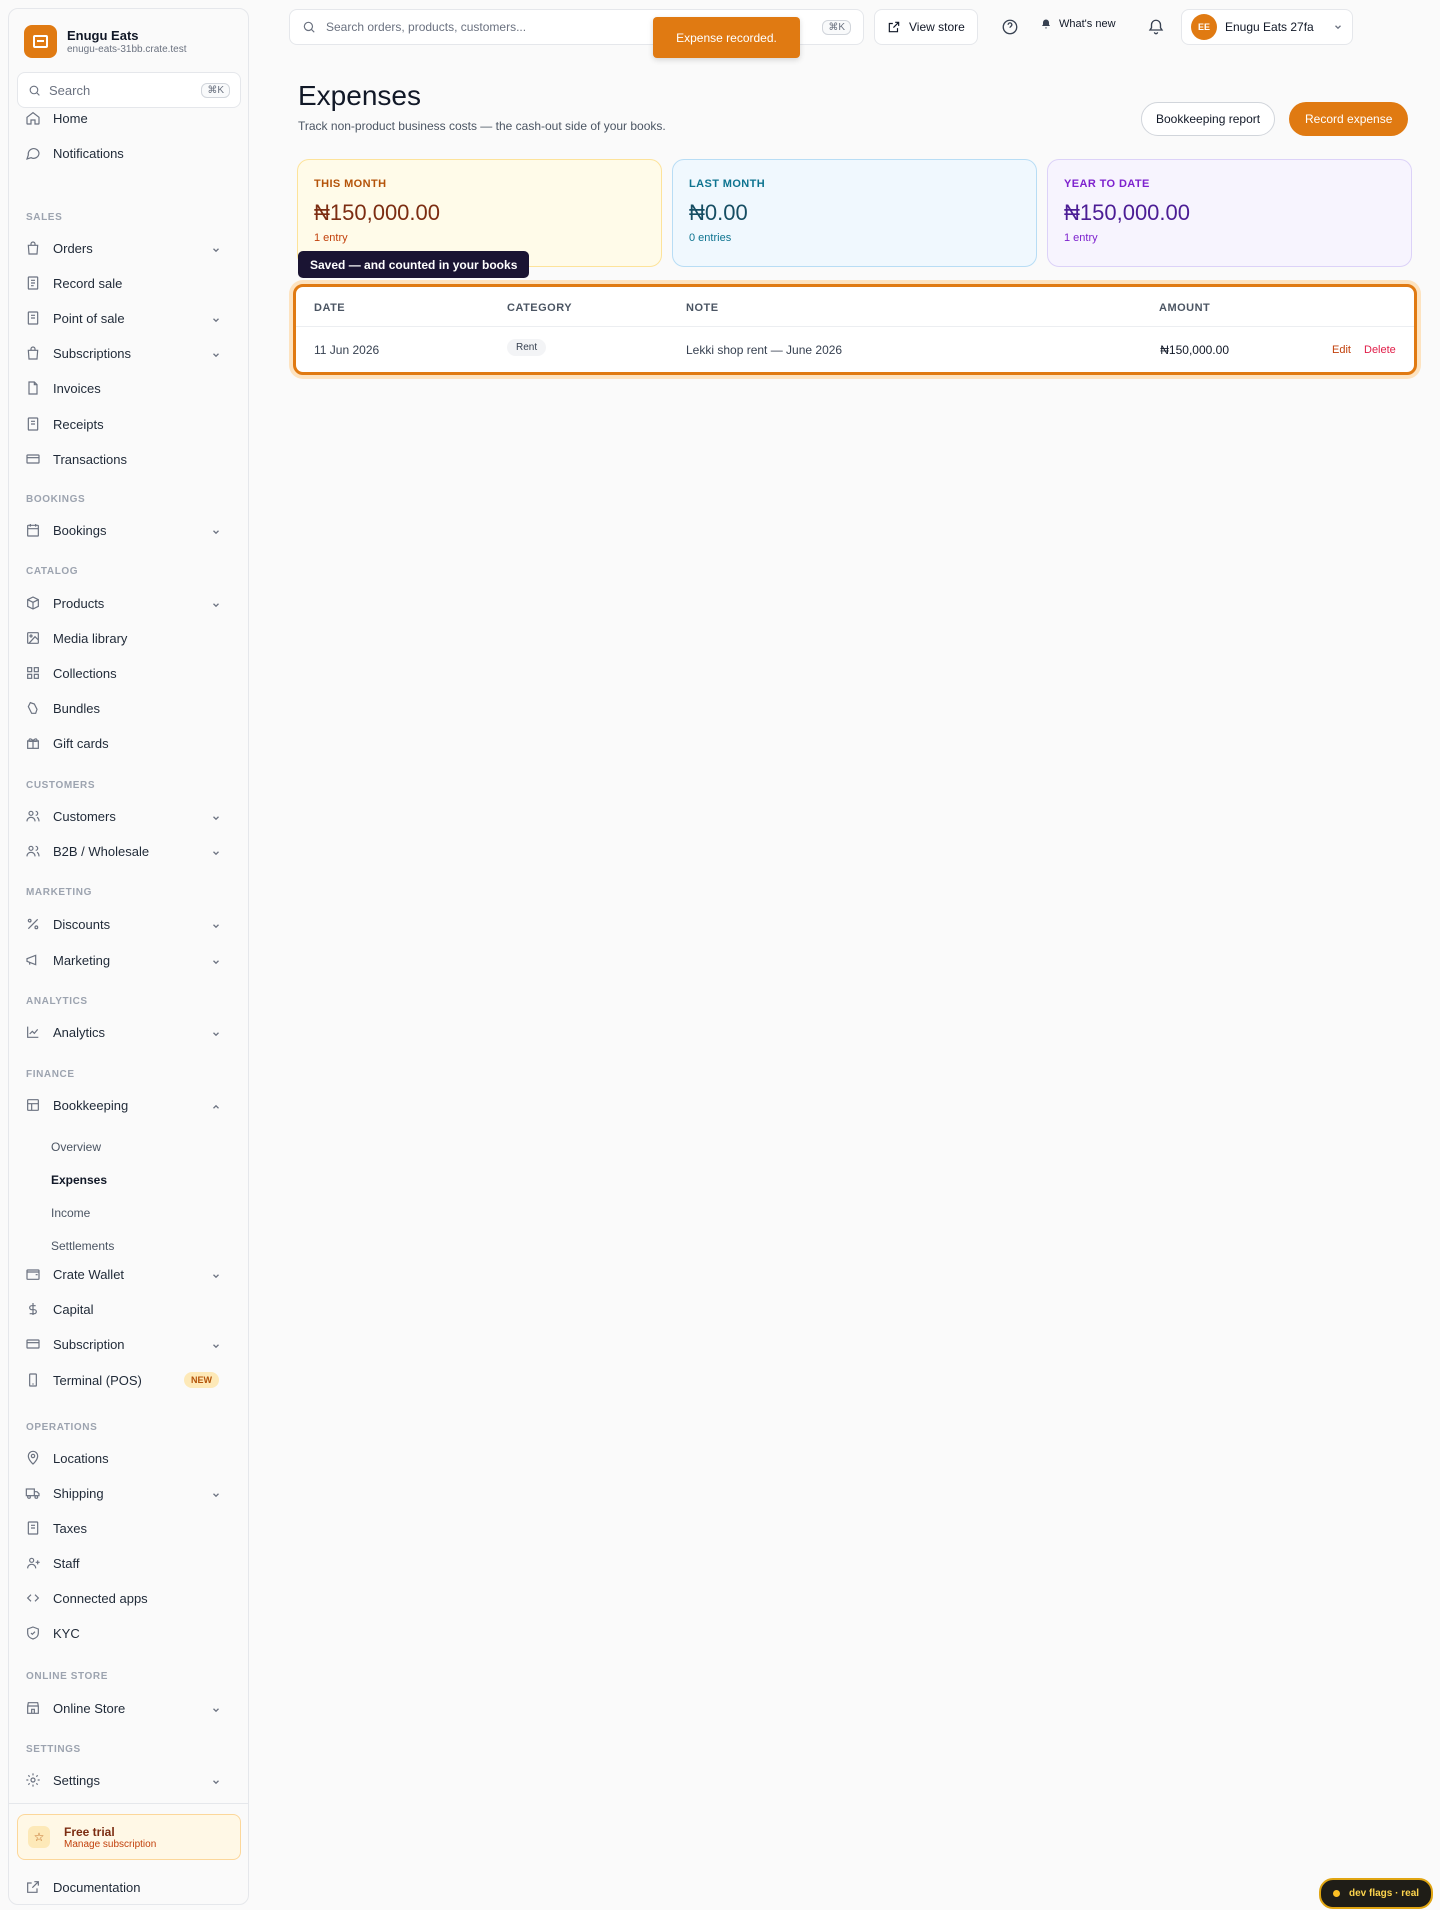 This screenshot has width=1440, height=1910. What do you see at coordinates (129, 90) in the screenshot?
I see `sidebar-search: Search ⌘K` at bounding box center [129, 90].